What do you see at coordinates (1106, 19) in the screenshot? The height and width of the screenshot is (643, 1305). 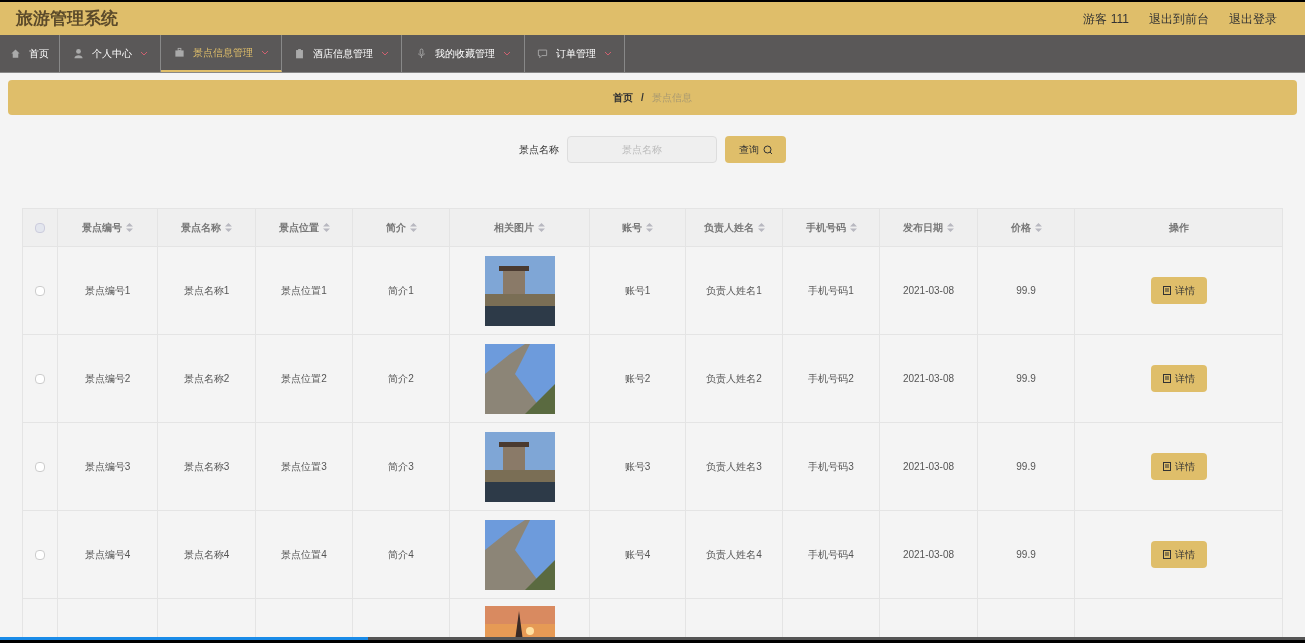 I see `user-name: 游客 111` at bounding box center [1106, 19].